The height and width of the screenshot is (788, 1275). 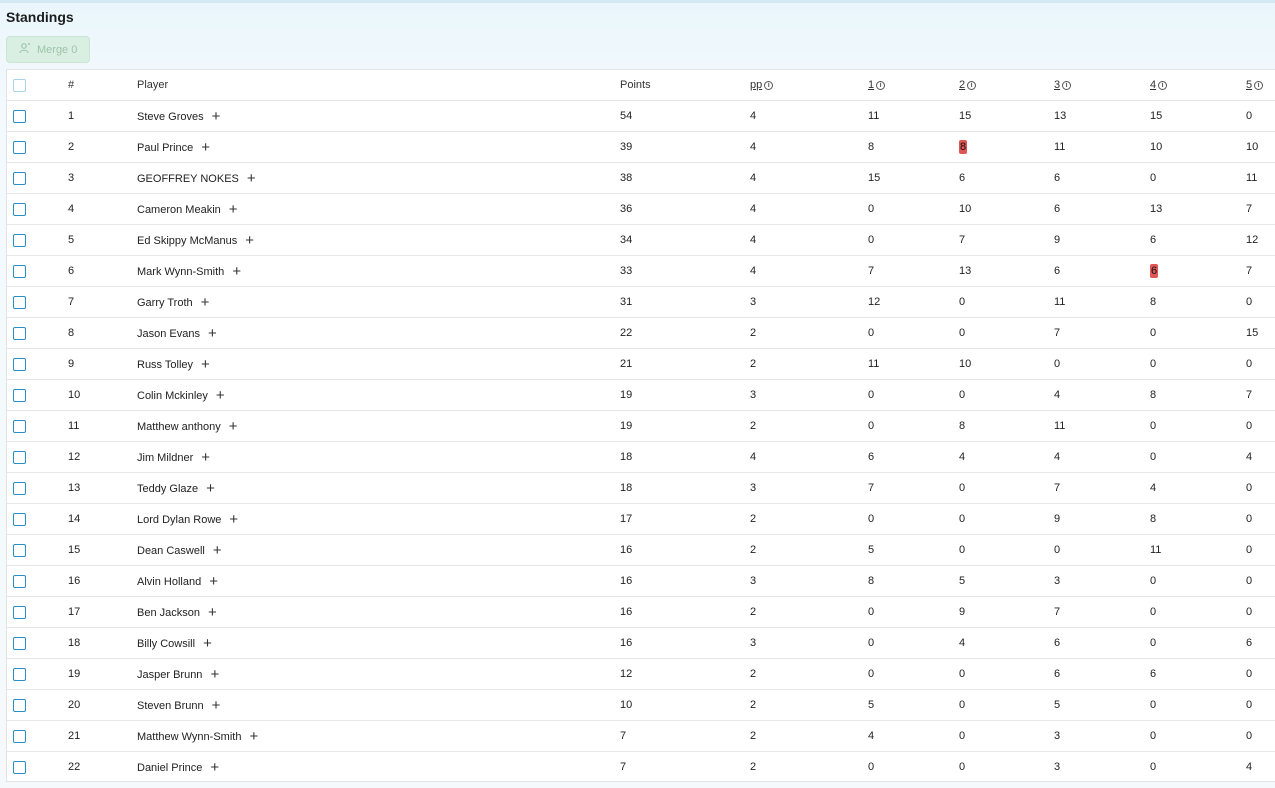 What do you see at coordinates (753, 457) in the screenshot?
I see `cell-pp: 4` at bounding box center [753, 457].